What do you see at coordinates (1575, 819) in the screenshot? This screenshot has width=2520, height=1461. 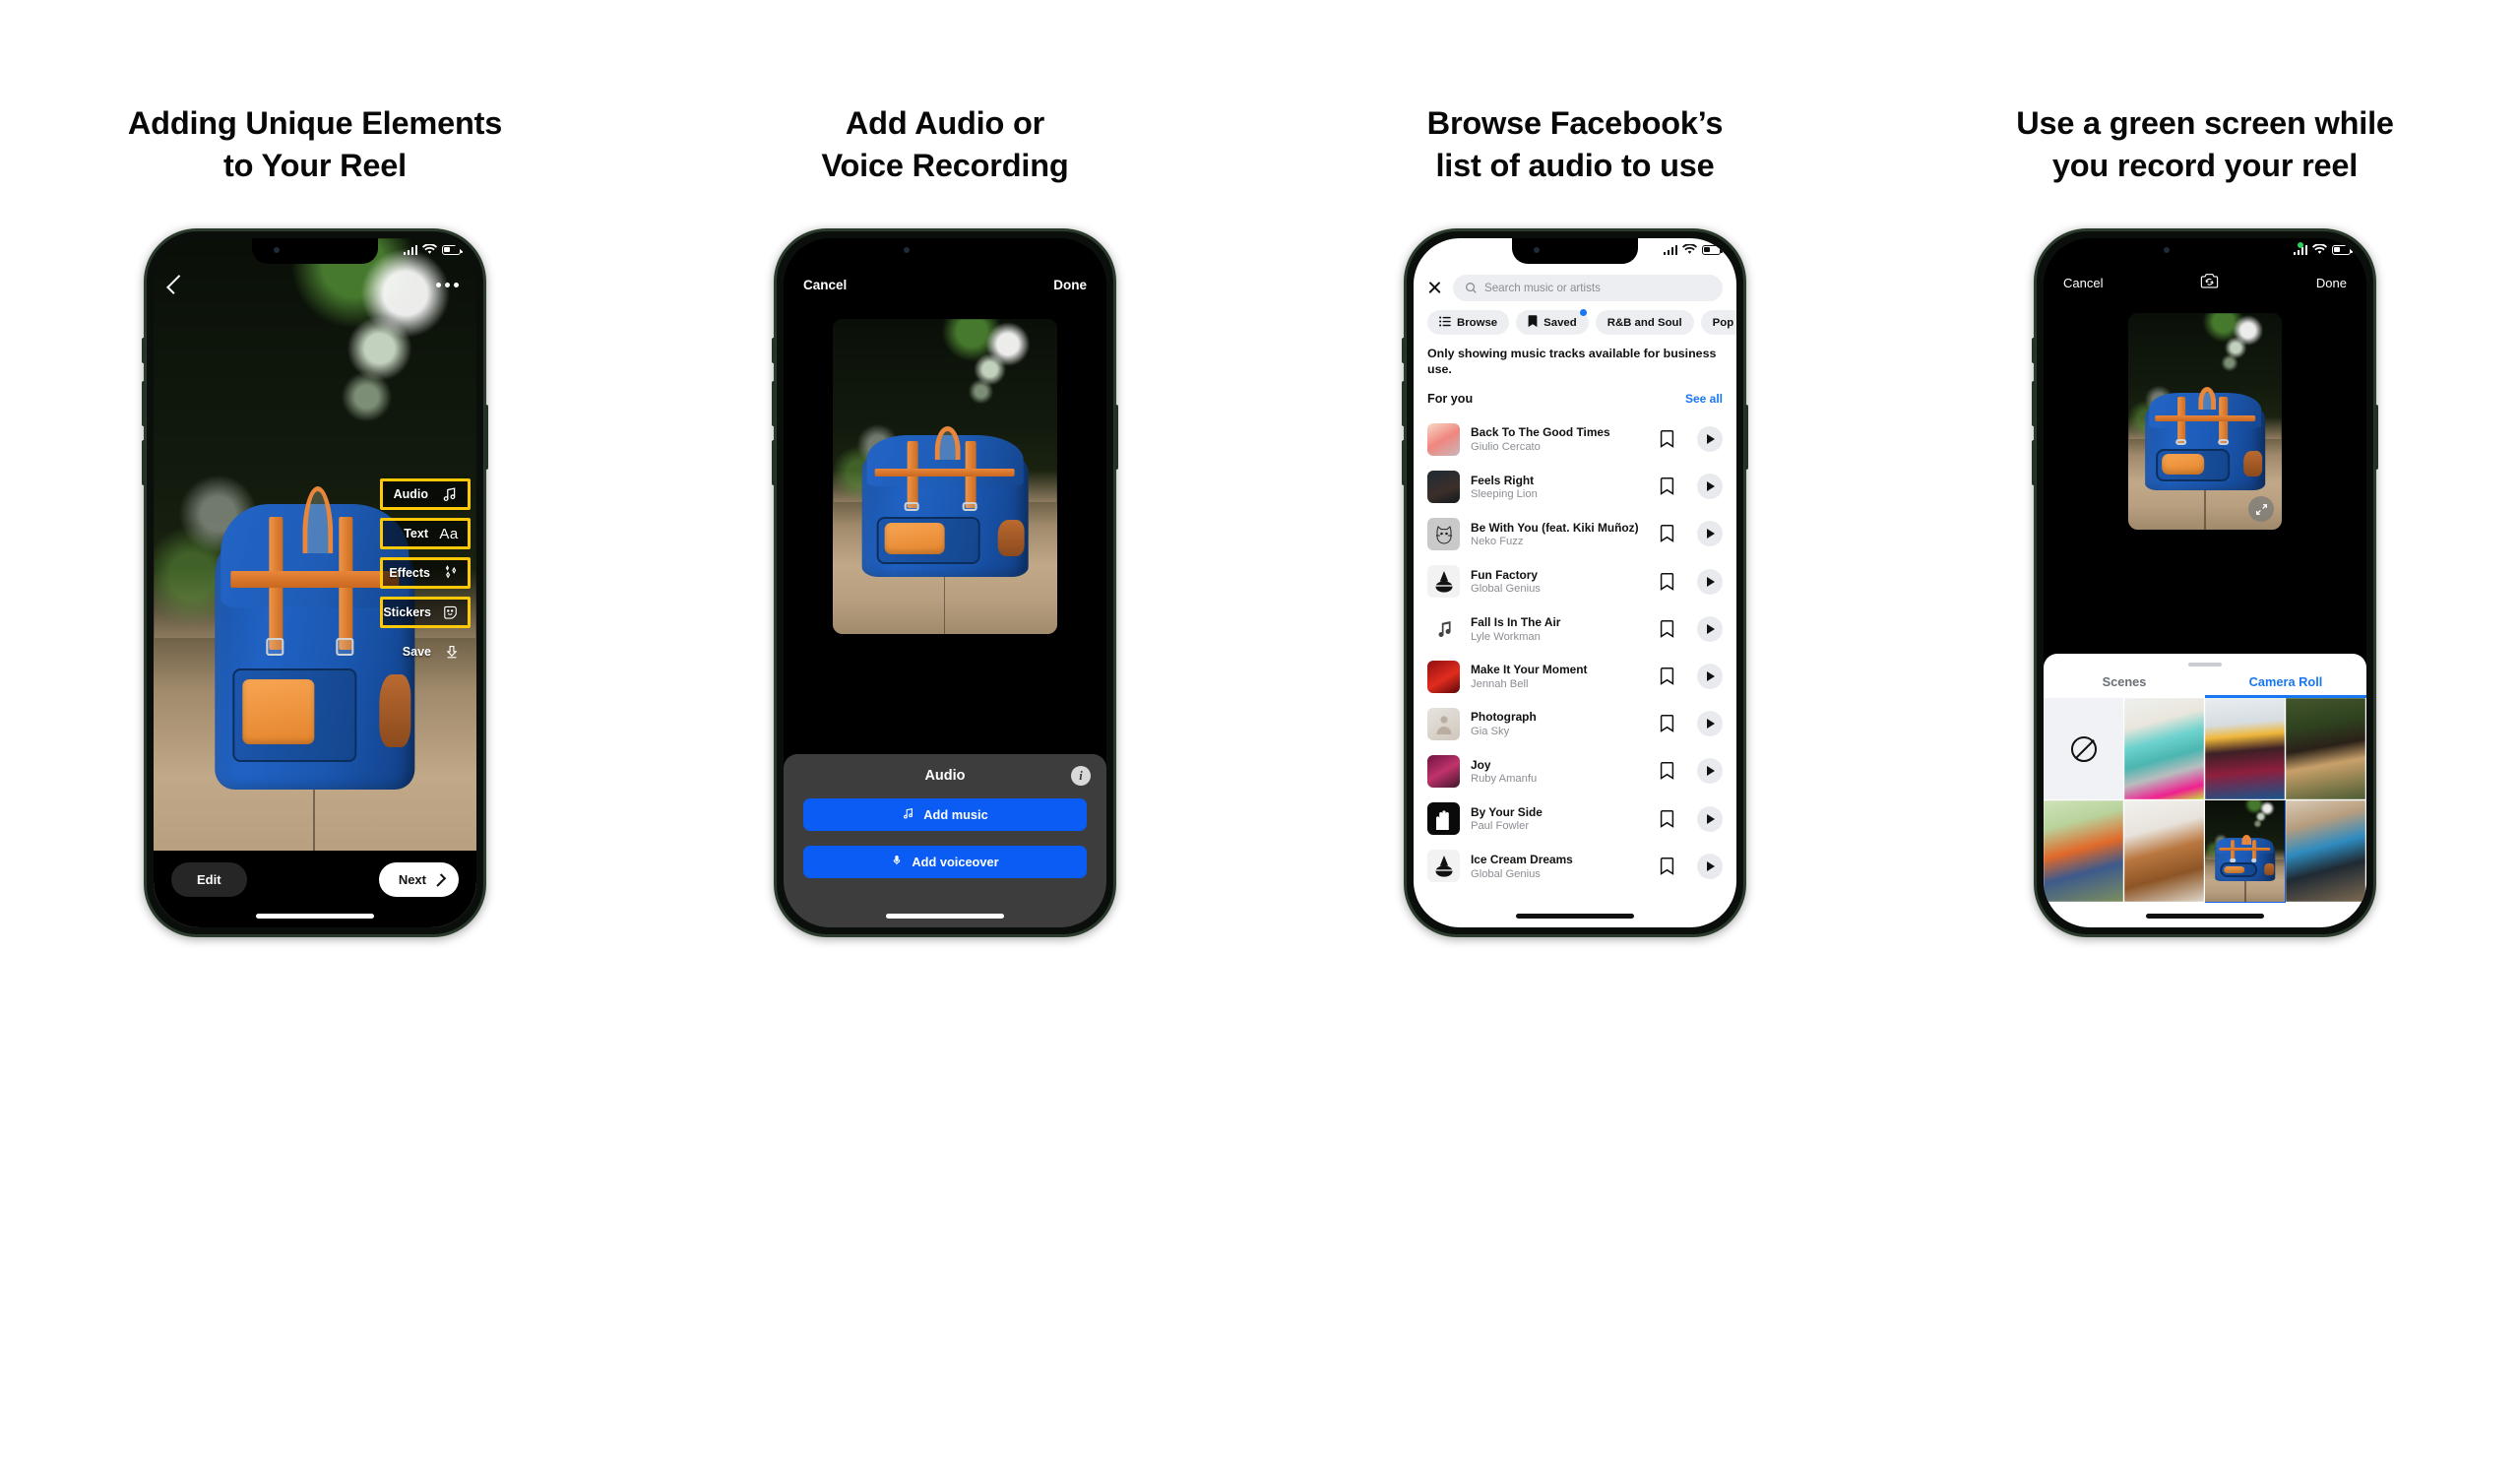 I see `track-row: By Your Side Paul Fowler` at bounding box center [1575, 819].